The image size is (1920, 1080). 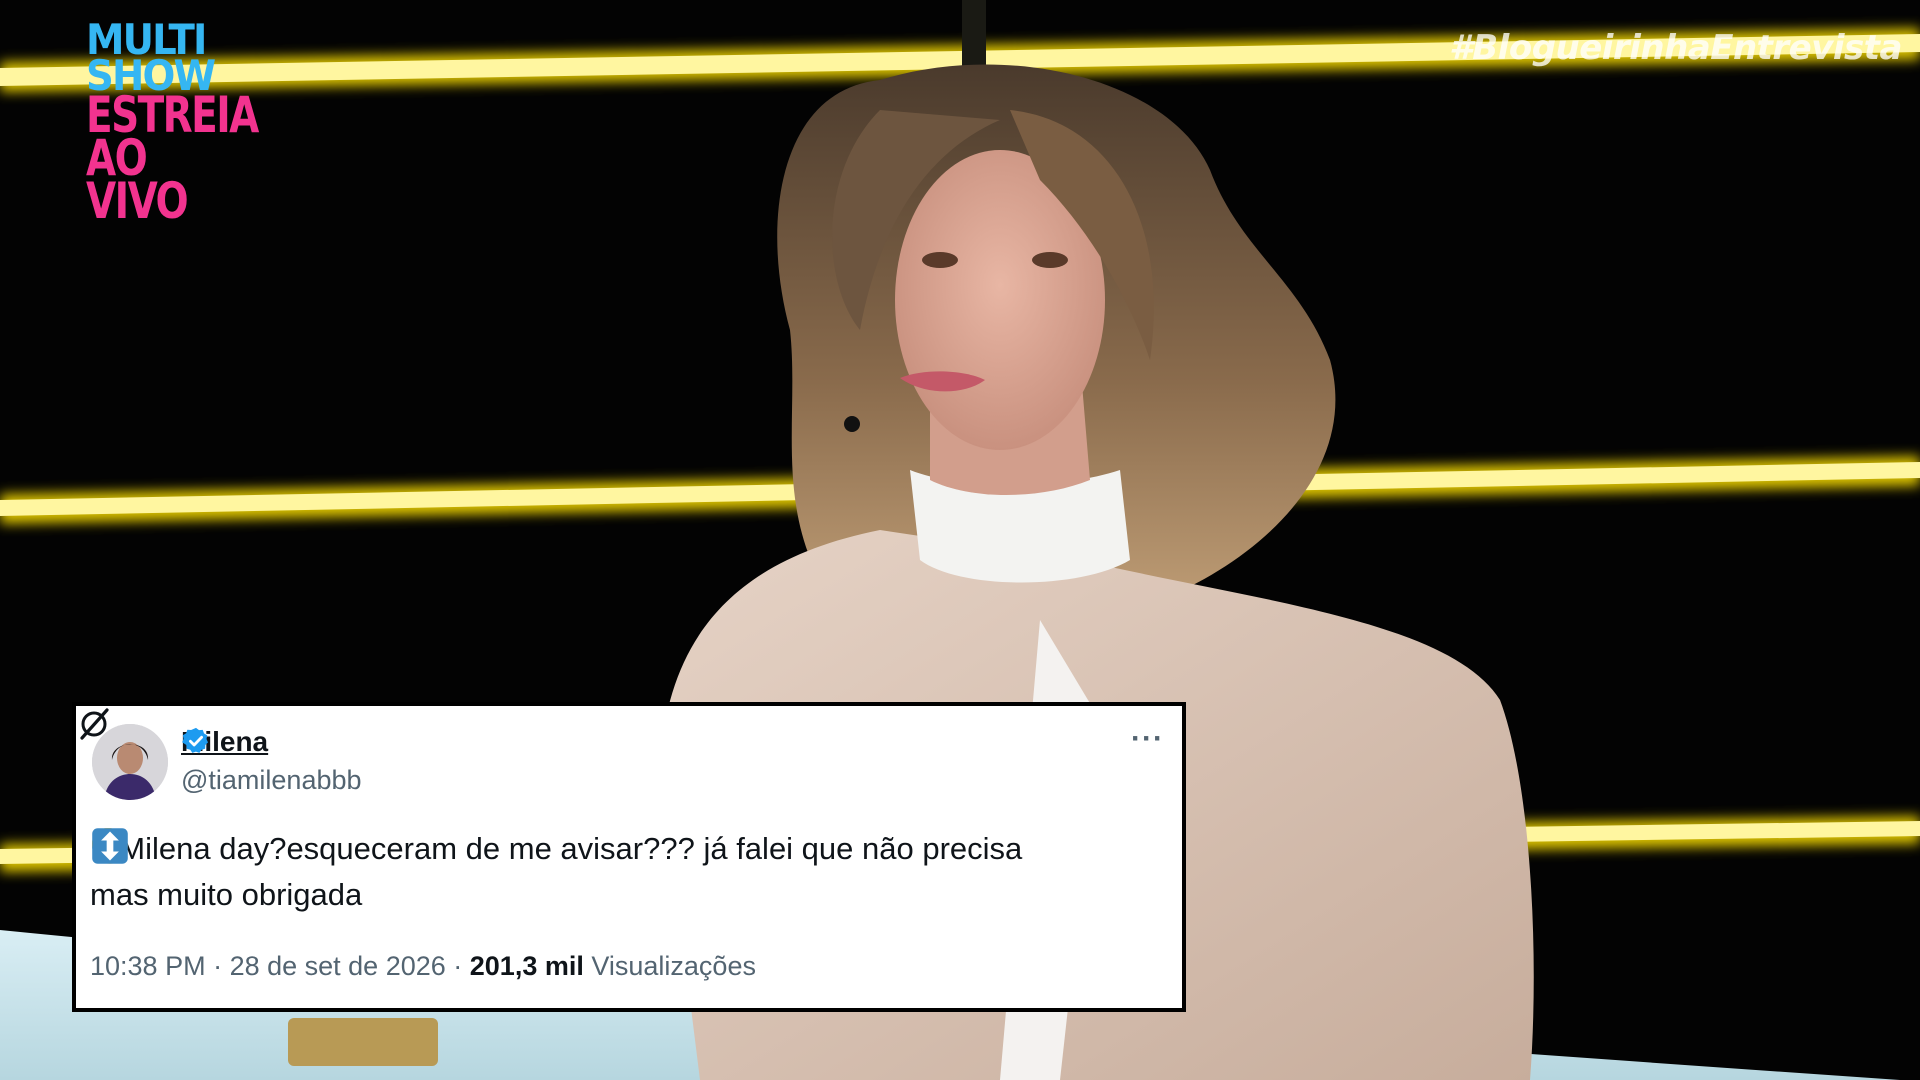 What do you see at coordinates (1675, 48) in the screenshot?
I see `show-hashtag: #BlogueirinhaEntrevista` at bounding box center [1675, 48].